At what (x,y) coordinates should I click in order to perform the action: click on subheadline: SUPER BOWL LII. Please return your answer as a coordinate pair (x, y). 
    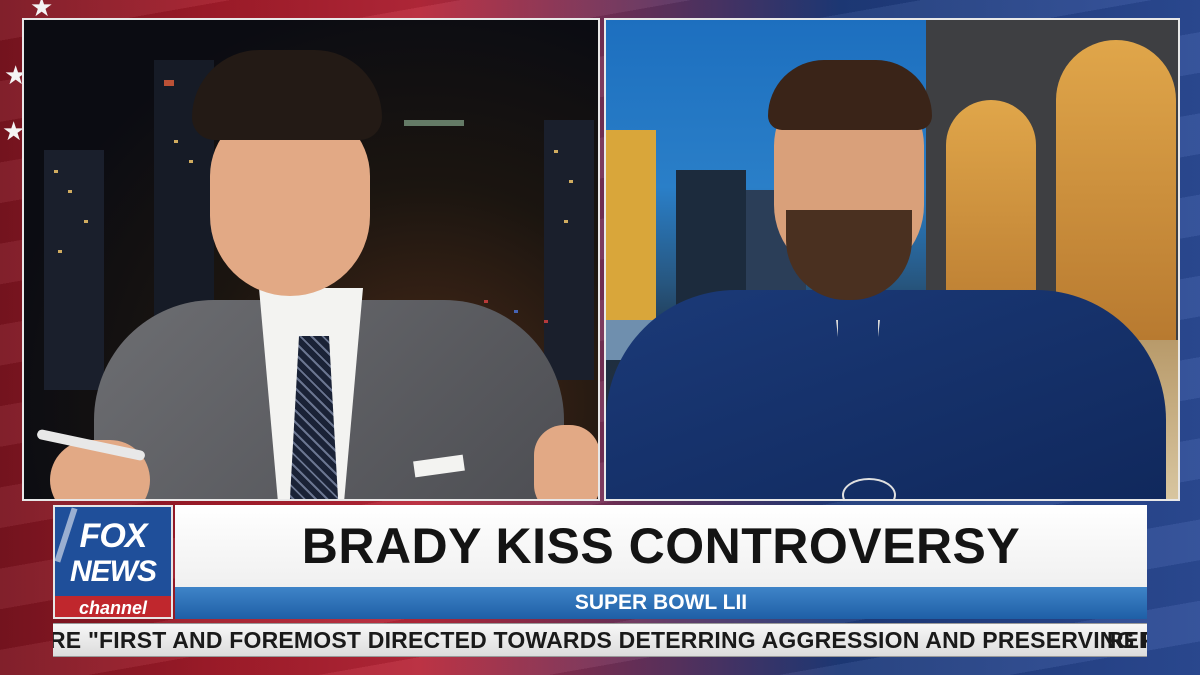
    Looking at the image, I should click on (661, 602).